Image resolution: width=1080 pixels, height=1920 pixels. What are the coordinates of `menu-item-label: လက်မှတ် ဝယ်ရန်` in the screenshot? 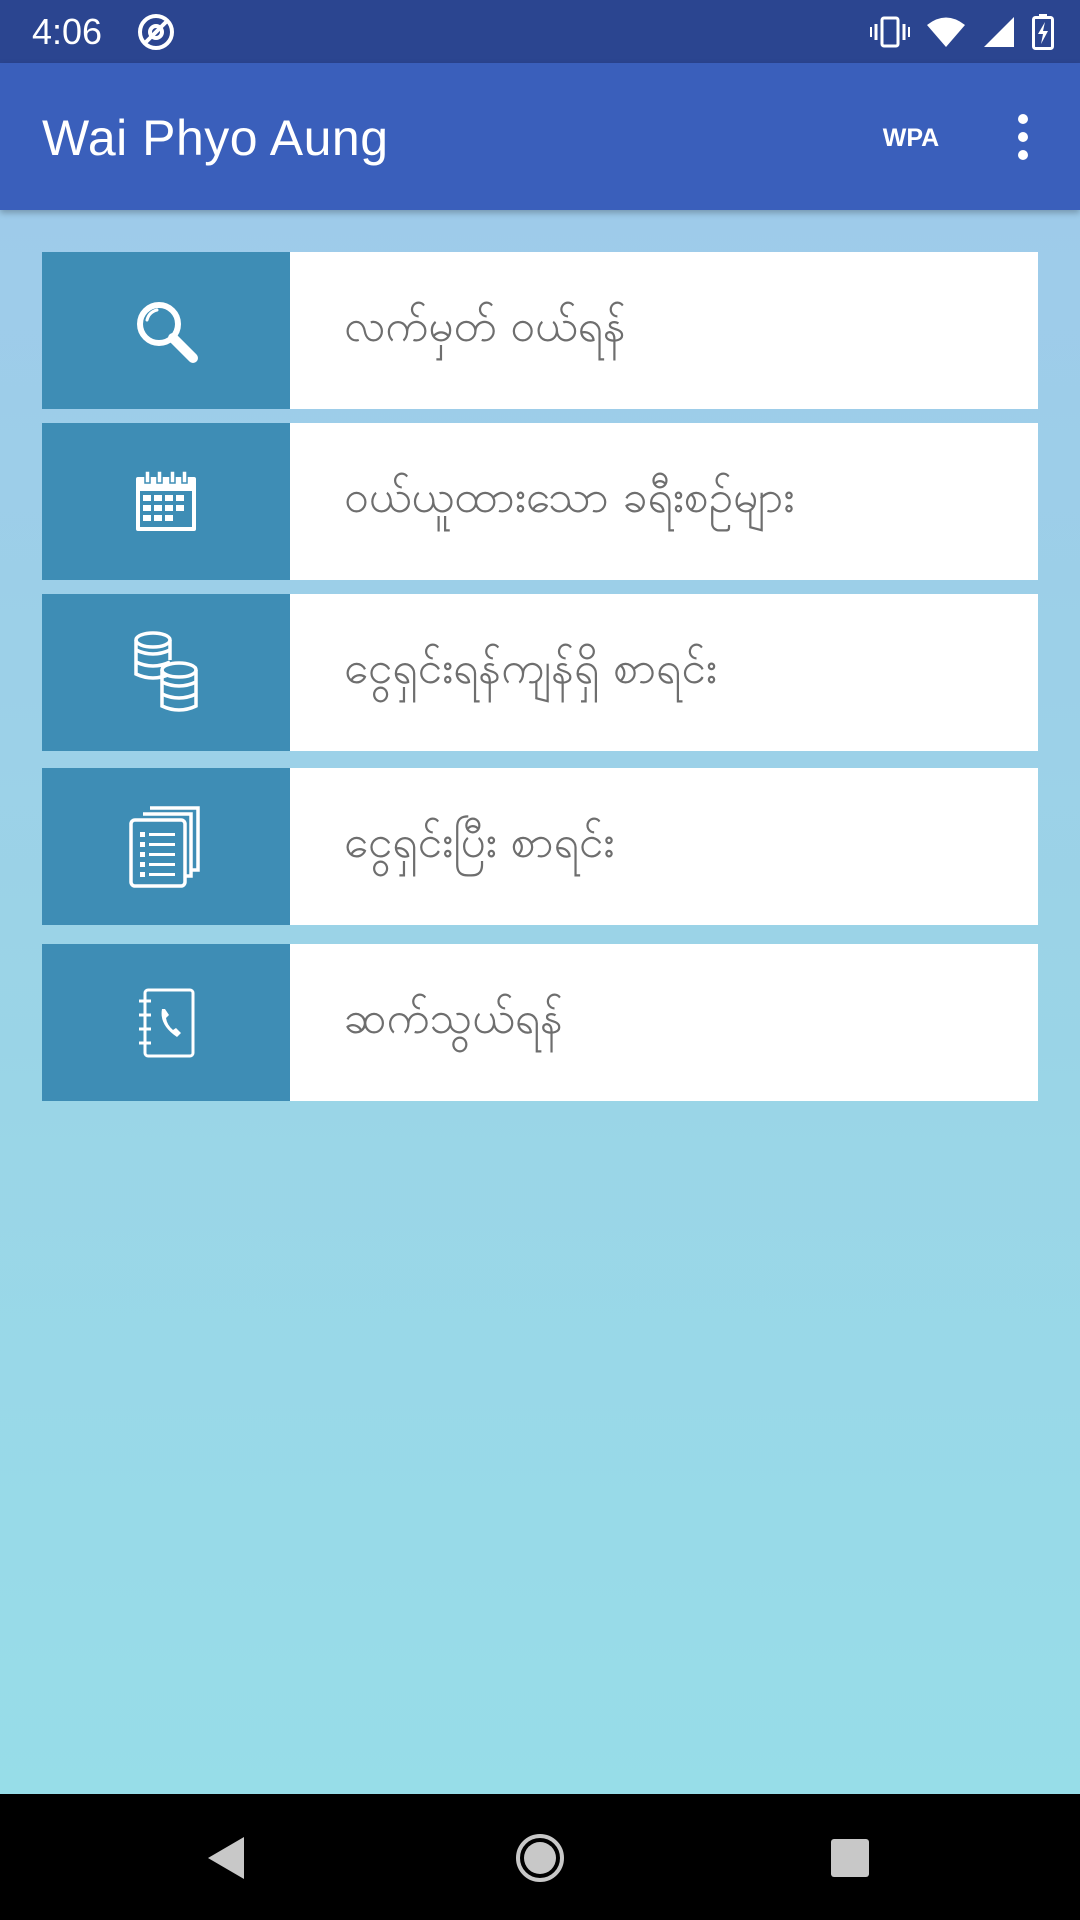 It's located at (485, 326).